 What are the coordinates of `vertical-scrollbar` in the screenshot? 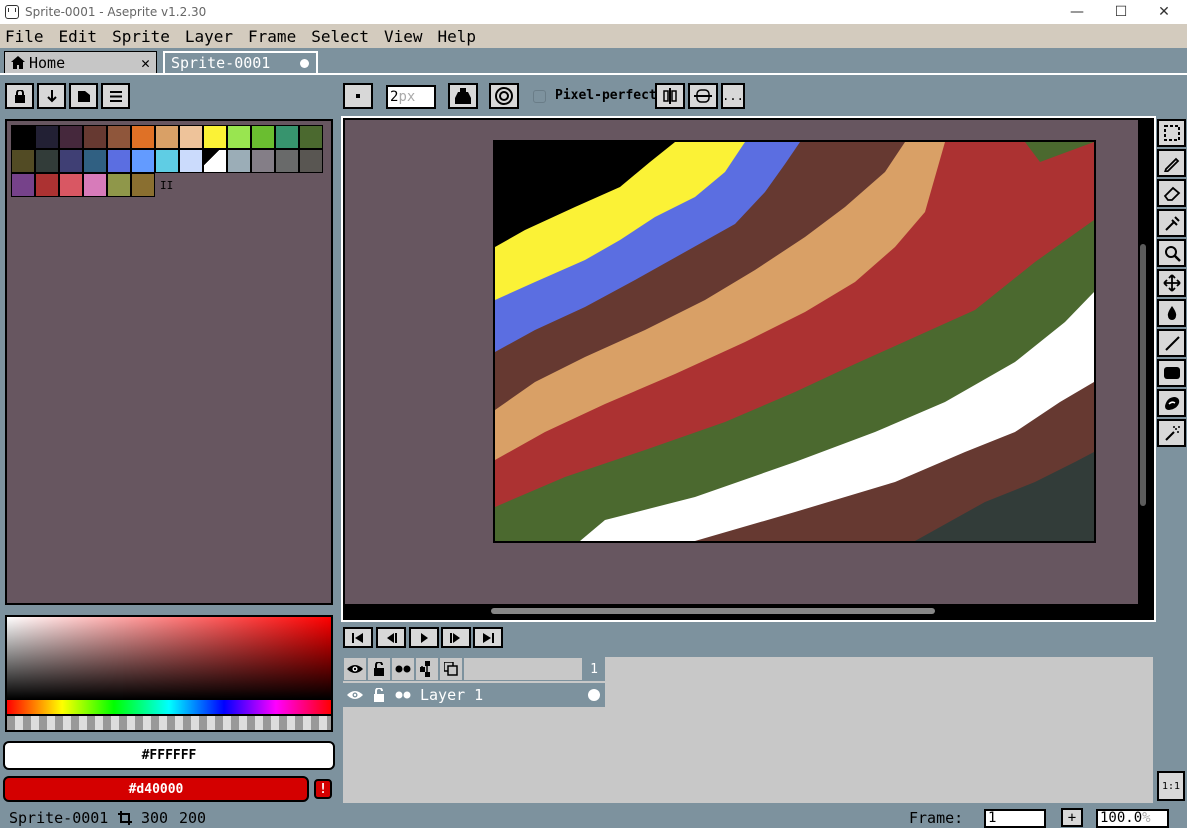 It's located at (1143, 375).